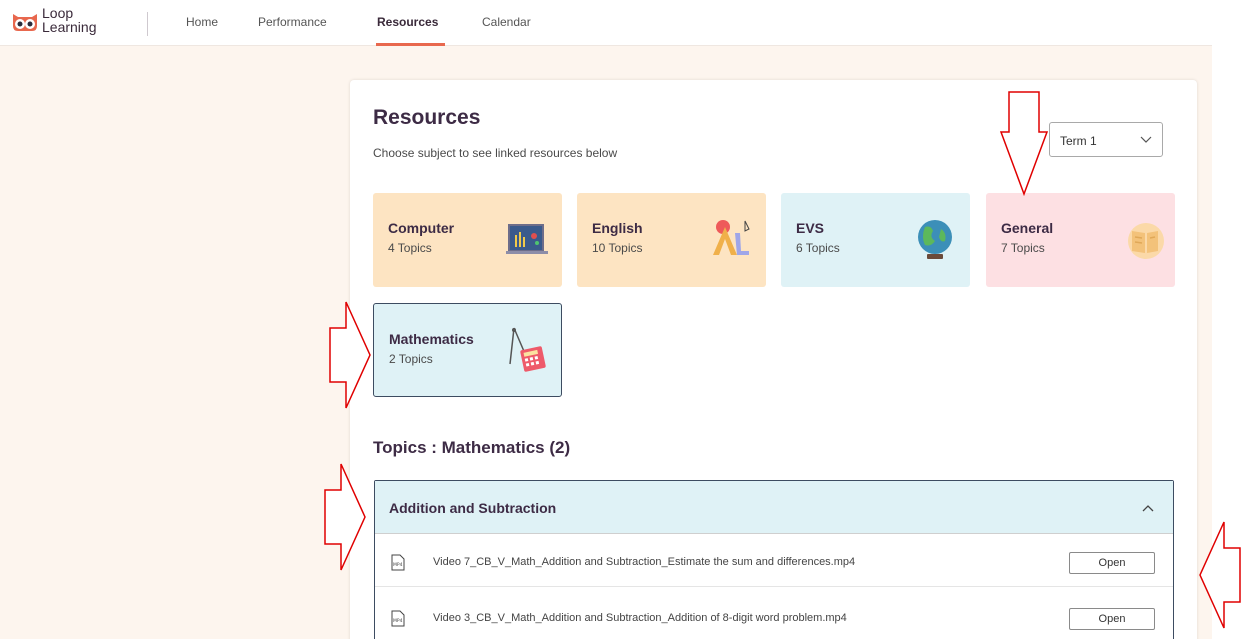 The height and width of the screenshot is (639, 1242). I want to click on subject-topic-count: 6 Topics, so click(818, 248).